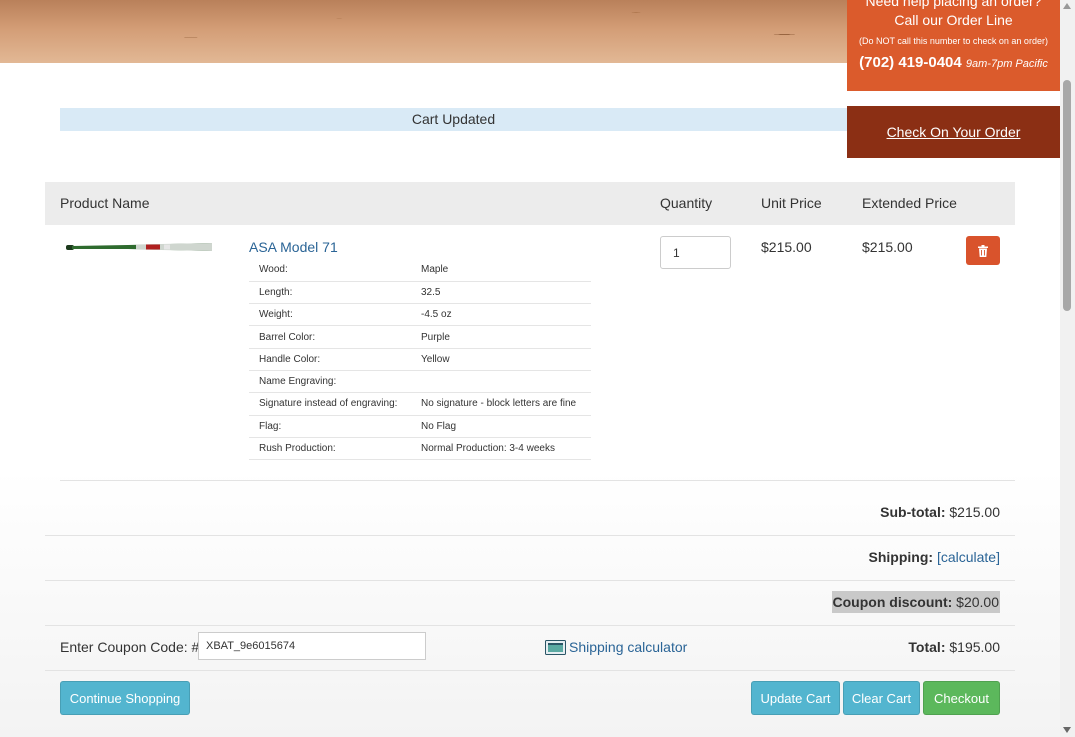 The height and width of the screenshot is (737, 1075). Describe the element at coordinates (293, 247) in the screenshot. I see `product-name-link: ASA Model 71` at that location.